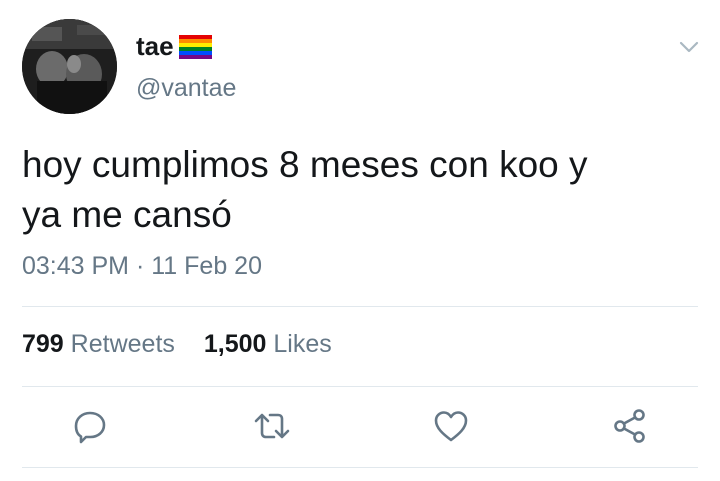 The image size is (720, 481). I want to click on tweet-text-line: hoy cumplimos 8 meses con koo y, so click(305, 164).